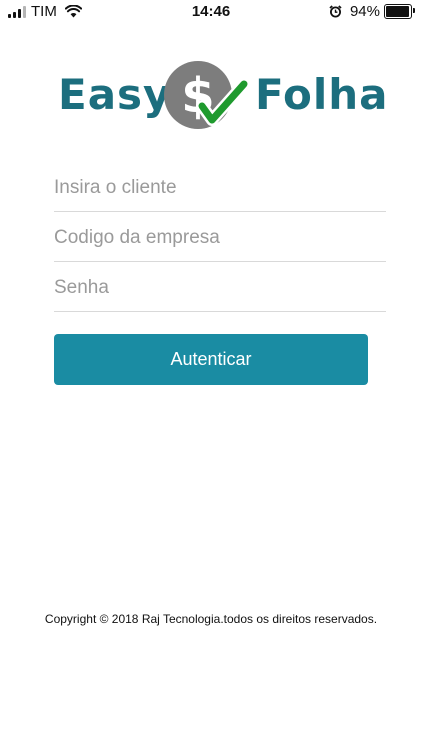 The image size is (422, 750). I want to click on app-logo: Easy $ Folha, so click(222, 96).